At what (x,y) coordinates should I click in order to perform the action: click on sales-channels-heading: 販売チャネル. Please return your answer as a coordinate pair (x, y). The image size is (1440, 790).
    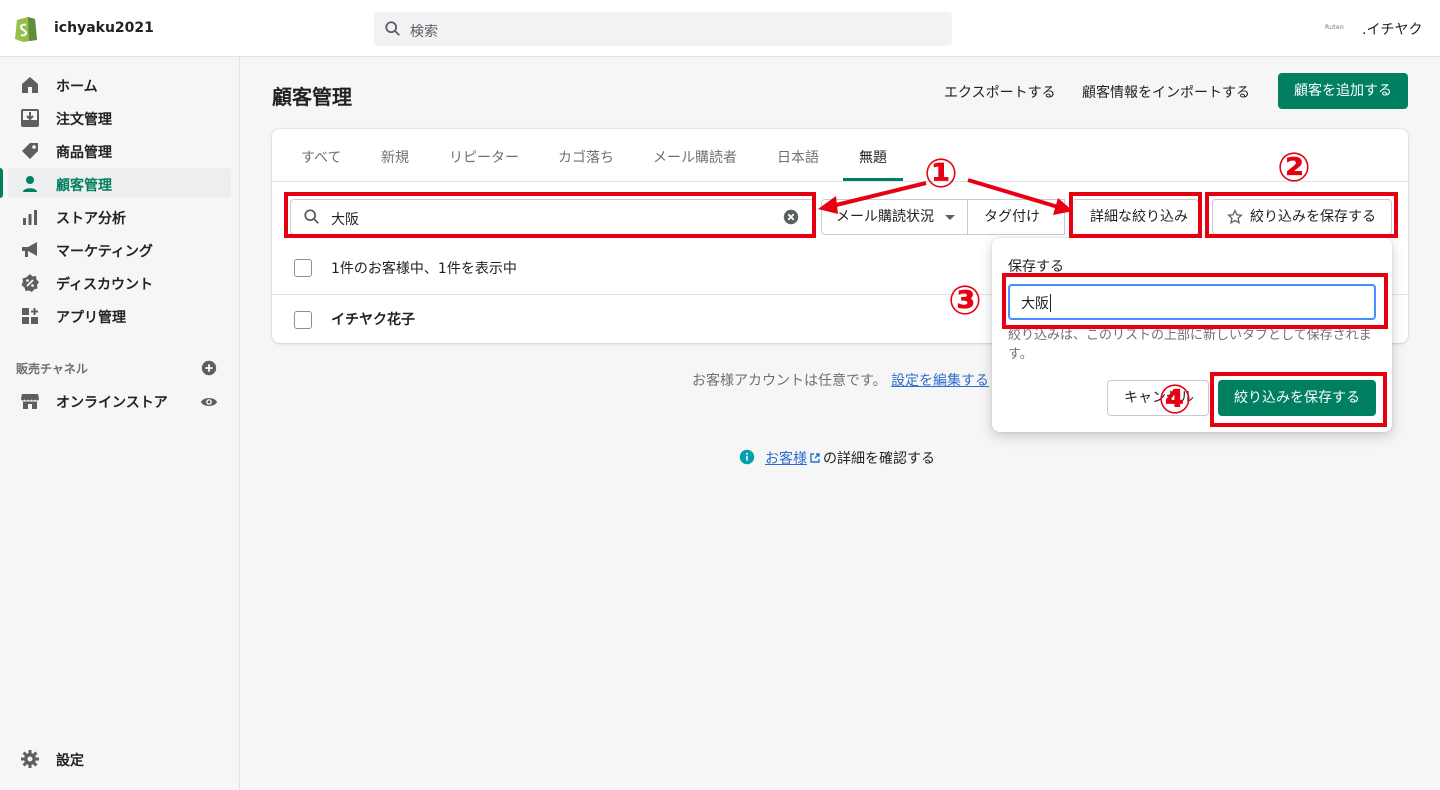
    Looking at the image, I should click on (52, 369).